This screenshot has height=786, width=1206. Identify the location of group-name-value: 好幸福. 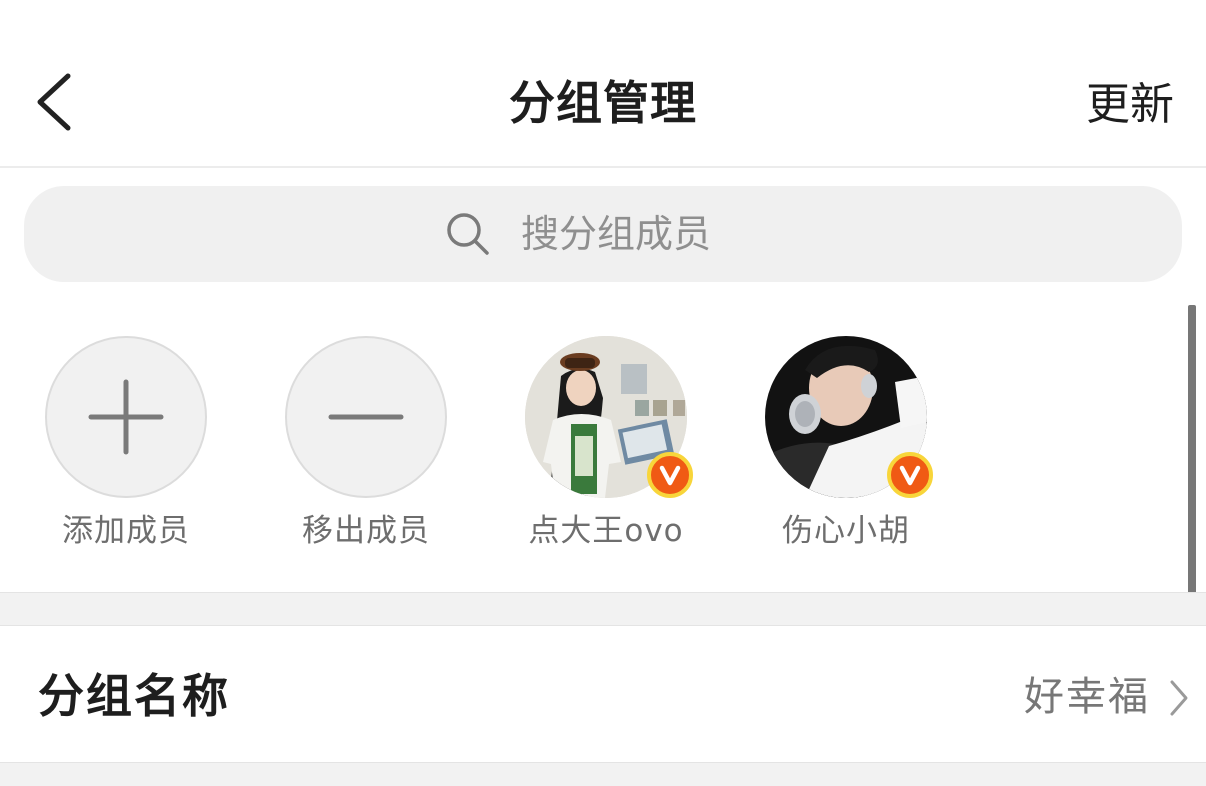
(1087, 697).